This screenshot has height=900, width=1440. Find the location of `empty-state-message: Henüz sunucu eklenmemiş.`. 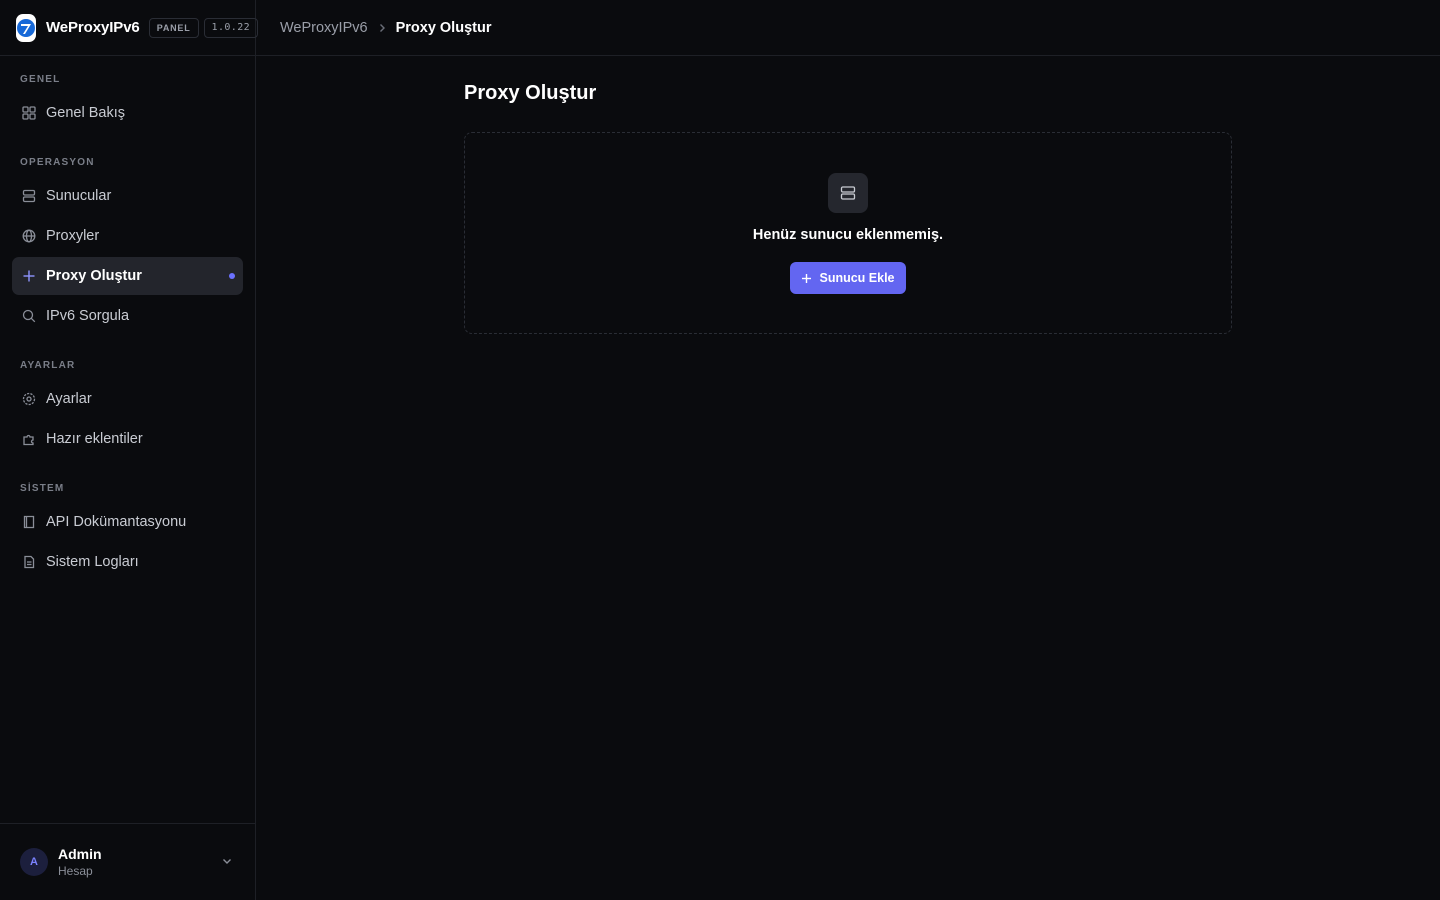

empty-state-message: Henüz sunucu eklenmemiş. is located at coordinates (848, 235).